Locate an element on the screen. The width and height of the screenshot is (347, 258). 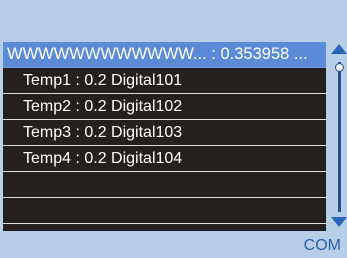
scrollbar-track is located at coordinates (339, 137).